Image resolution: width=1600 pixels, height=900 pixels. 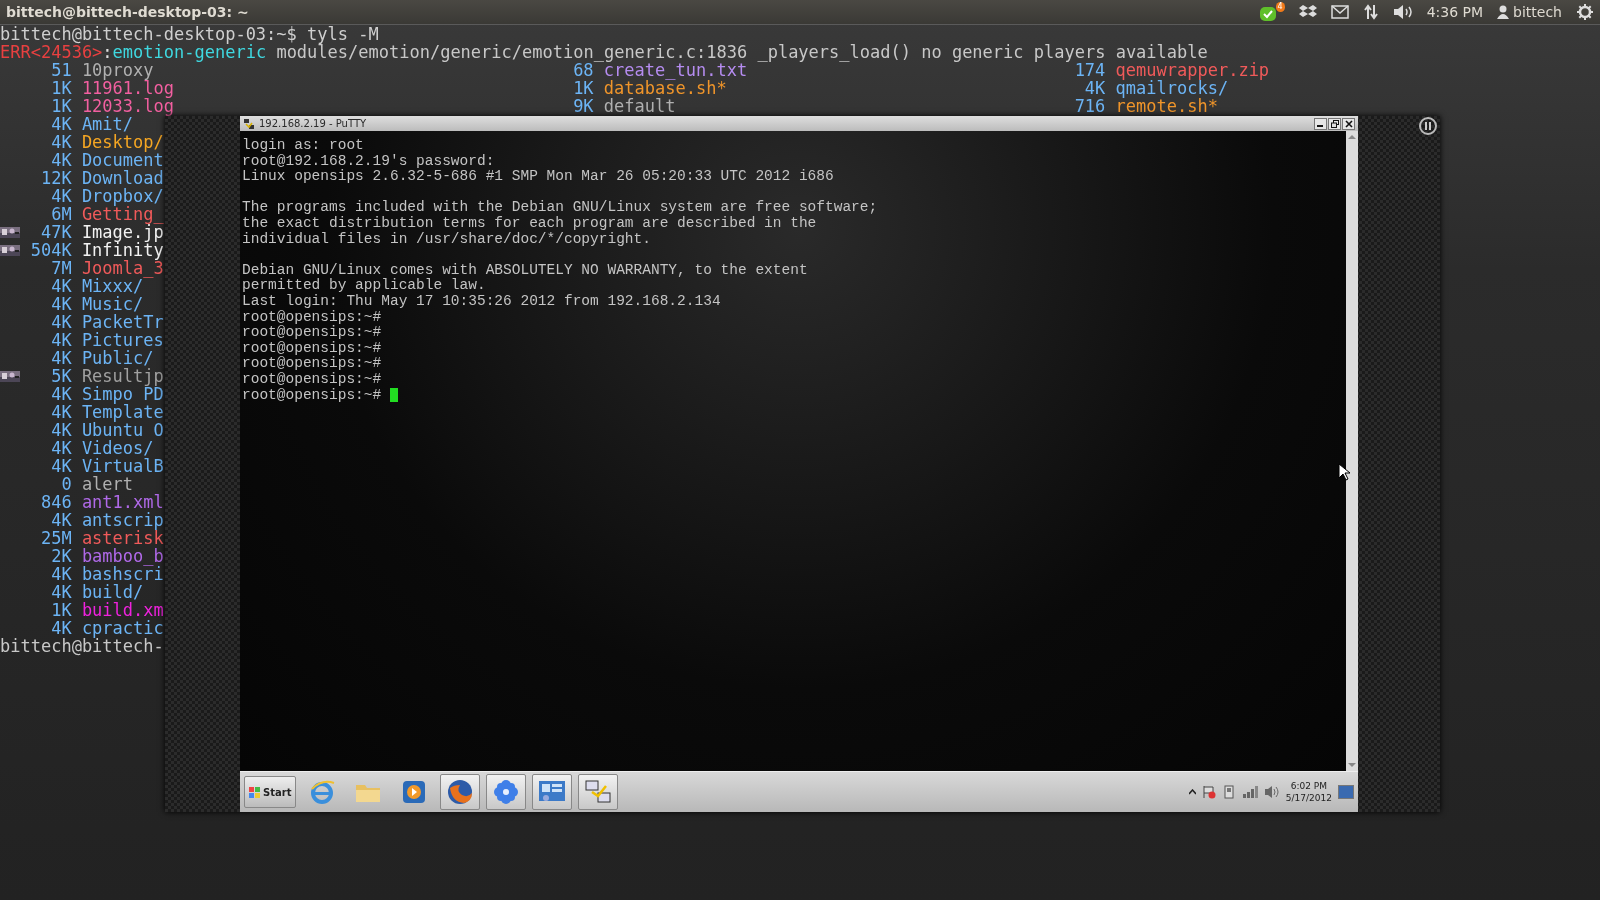 I want to click on file-size: 47K, so click(x=55, y=232).